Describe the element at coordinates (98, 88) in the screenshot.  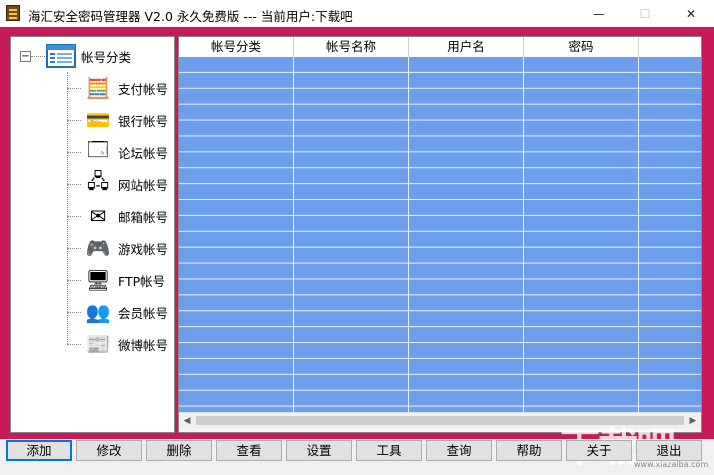
I see `calculator-icon: 🧮` at that location.